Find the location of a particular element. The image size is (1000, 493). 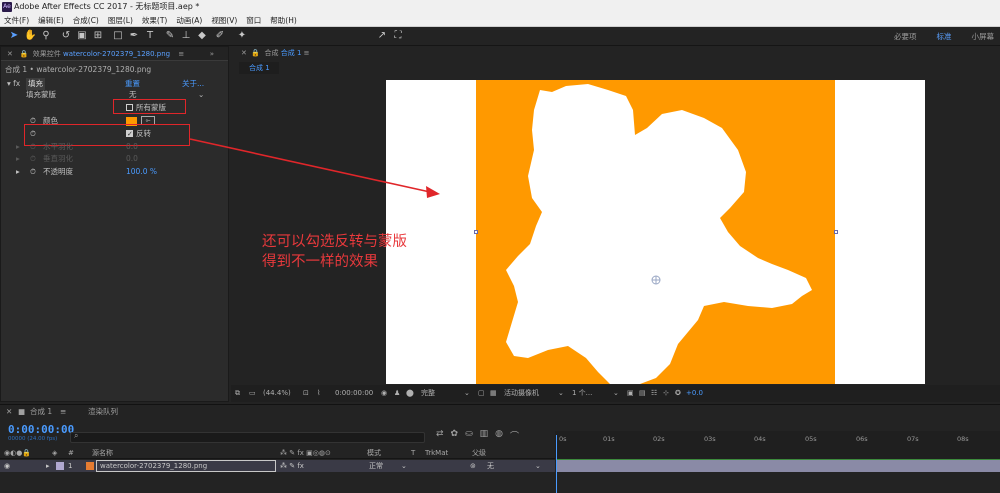

tab-comp-1: 合成 1 is located at coordinates (41, 412).